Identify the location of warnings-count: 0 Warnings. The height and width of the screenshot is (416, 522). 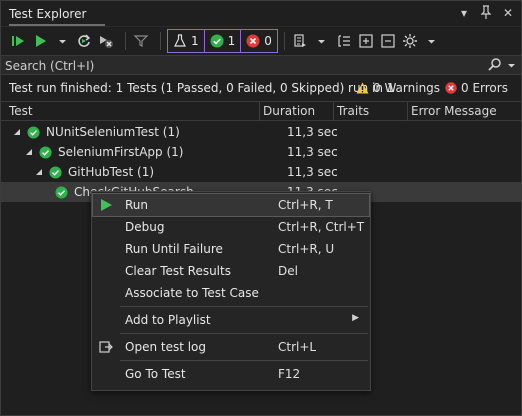
(407, 88).